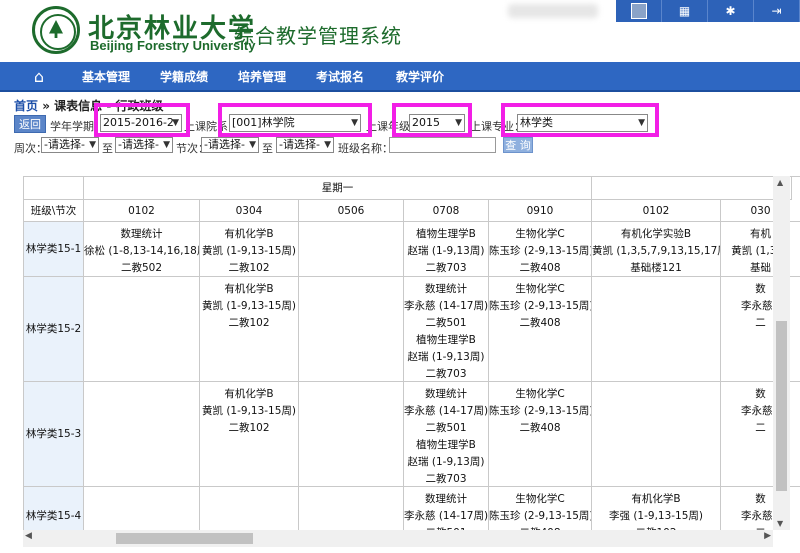 The width and height of the screenshot is (800, 553). I want to click on scroll-right-icon: ▶, so click(767, 536).